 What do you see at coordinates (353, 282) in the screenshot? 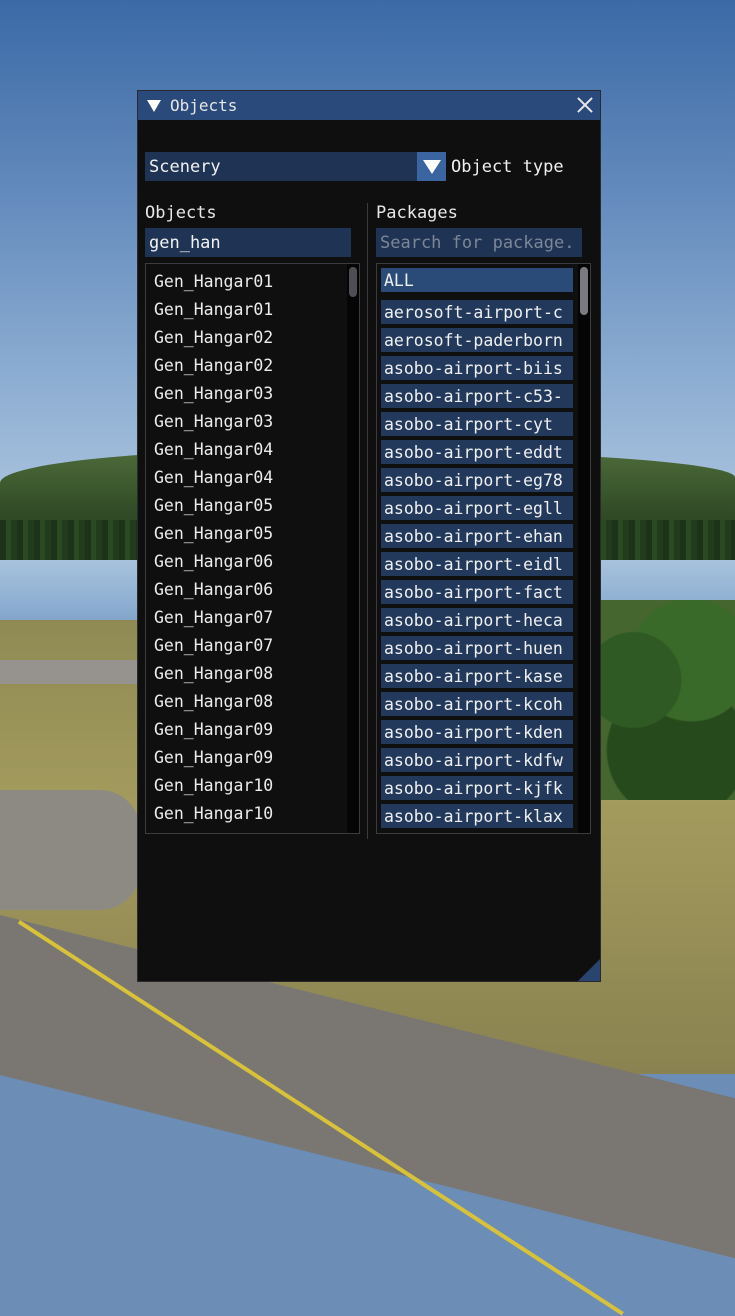
I see `objects-scroll-thumb` at bounding box center [353, 282].